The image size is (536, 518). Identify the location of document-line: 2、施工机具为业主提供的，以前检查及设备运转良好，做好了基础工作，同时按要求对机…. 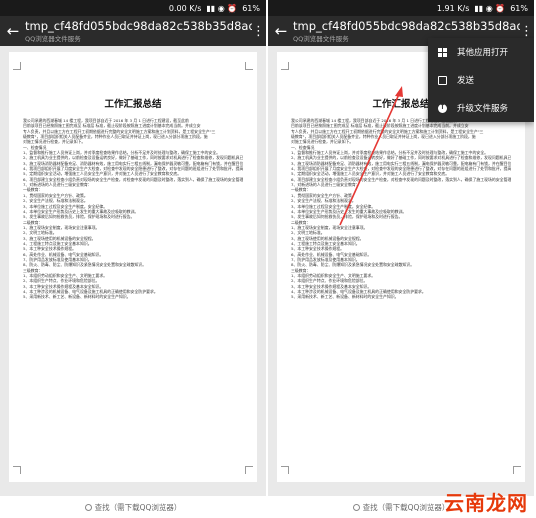
(133, 158).